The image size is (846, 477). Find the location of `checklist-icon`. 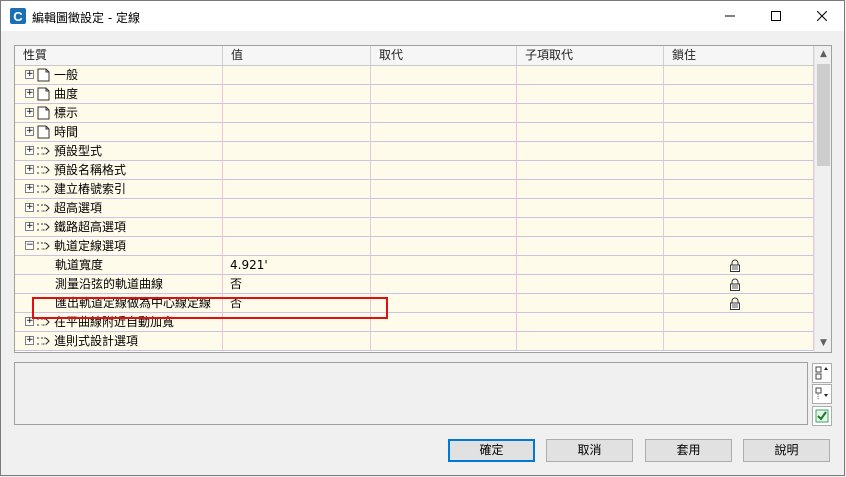

checklist-icon is located at coordinates (822, 416).